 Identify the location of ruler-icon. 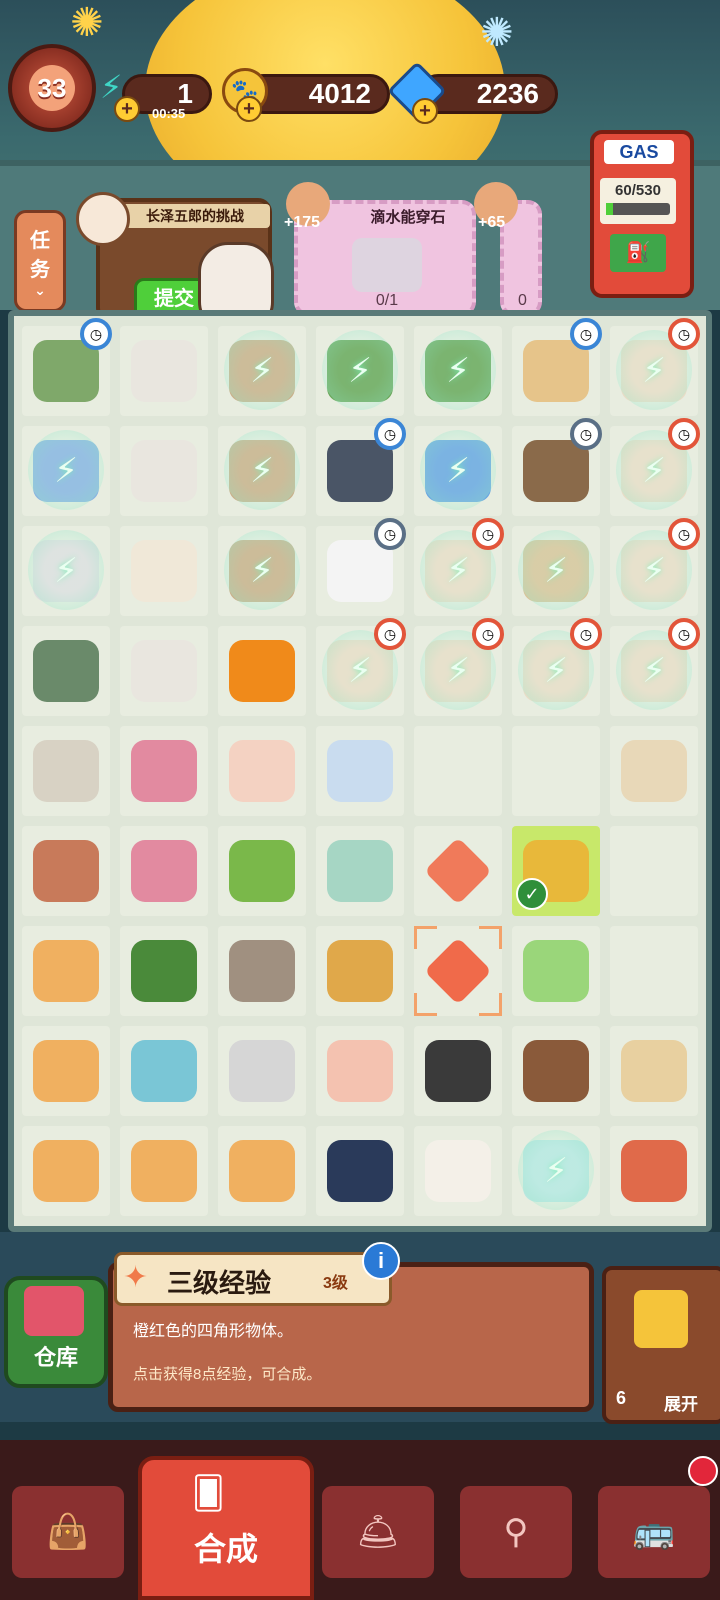
(360, 871).